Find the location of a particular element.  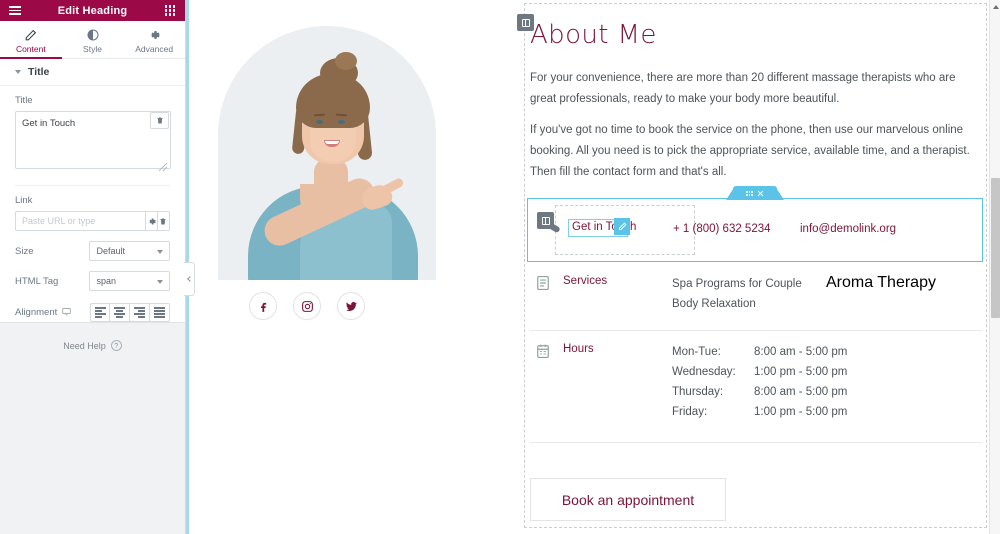

trash-icon is located at coordinates (159, 120).